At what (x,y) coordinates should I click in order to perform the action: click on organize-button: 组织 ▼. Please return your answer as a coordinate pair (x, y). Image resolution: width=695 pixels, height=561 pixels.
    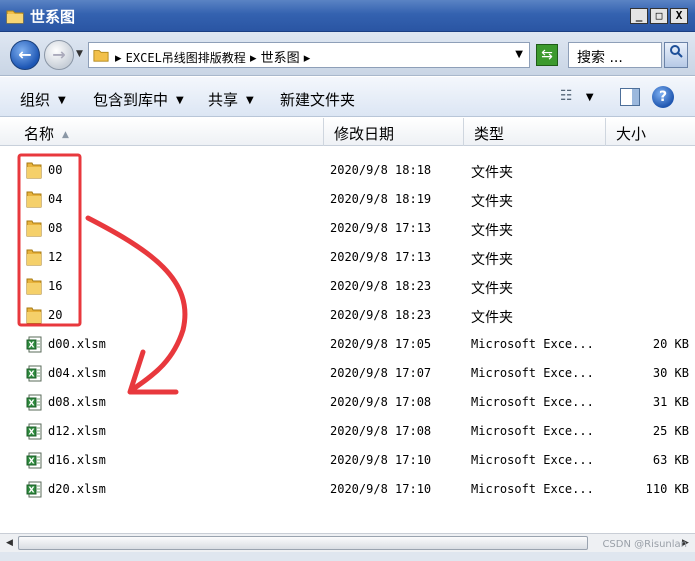
    Looking at the image, I should click on (43, 99).